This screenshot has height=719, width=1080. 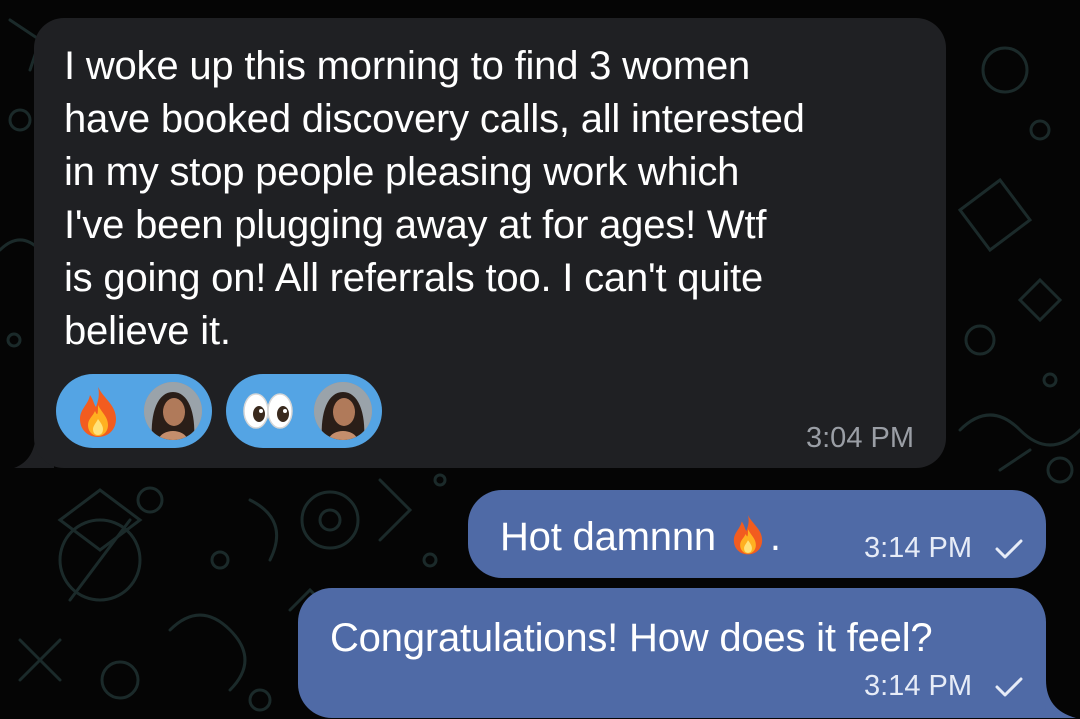 I want to click on reactions-row, so click(x=219, y=411).